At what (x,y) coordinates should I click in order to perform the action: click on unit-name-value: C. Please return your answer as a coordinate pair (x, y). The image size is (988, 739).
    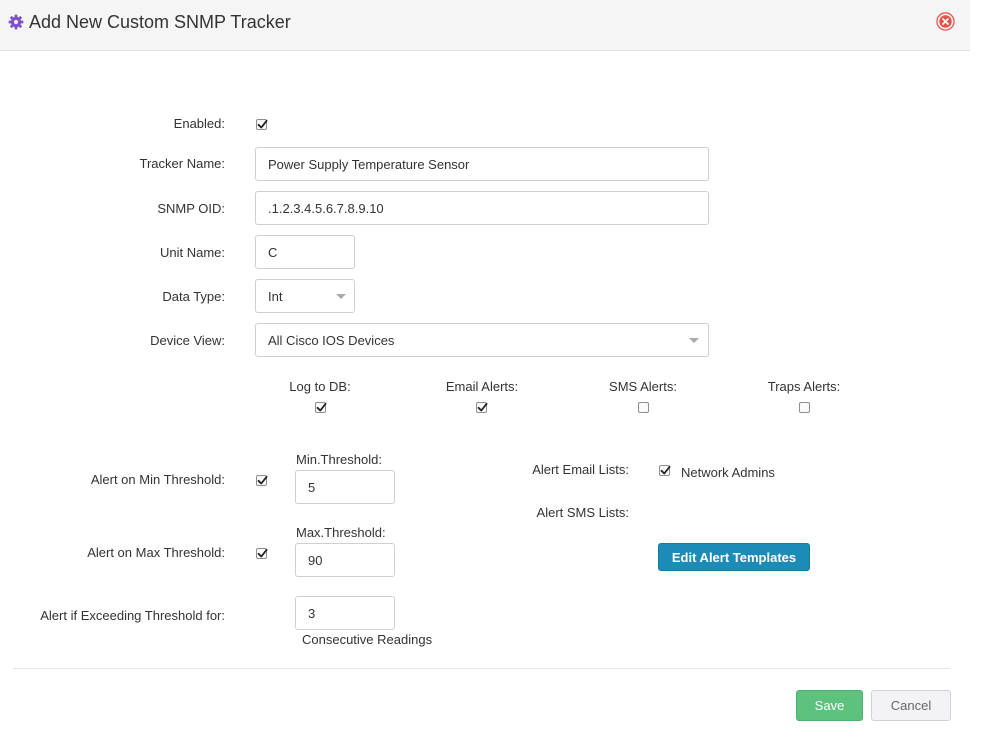
    Looking at the image, I should click on (273, 252).